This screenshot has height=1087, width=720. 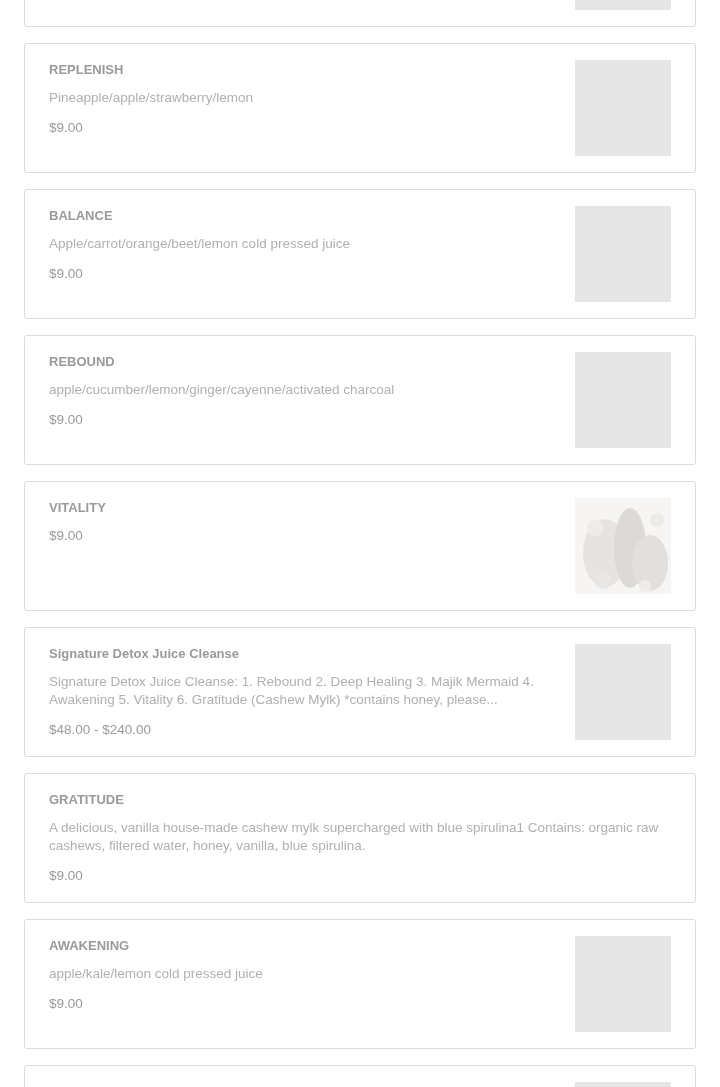 I want to click on product-card: BALANCE Apple/carrot/orange/beet/lemon cold pressed juice $9.00, so click(x=360, y=254).